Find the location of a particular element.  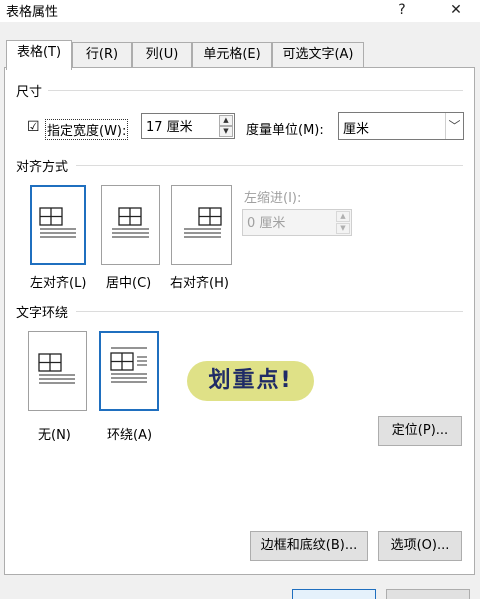

align-right-label: 右对齐(H) is located at coordinates (199, 283).